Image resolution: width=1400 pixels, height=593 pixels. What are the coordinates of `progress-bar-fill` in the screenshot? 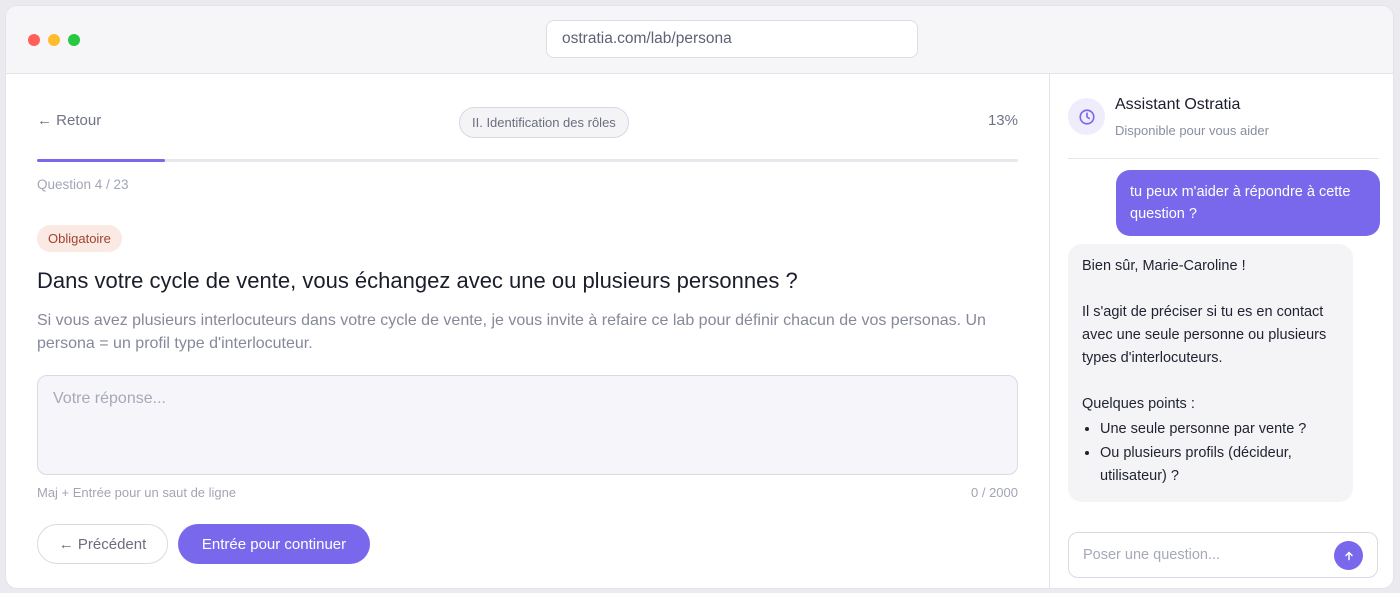 It's located at (101, 160).